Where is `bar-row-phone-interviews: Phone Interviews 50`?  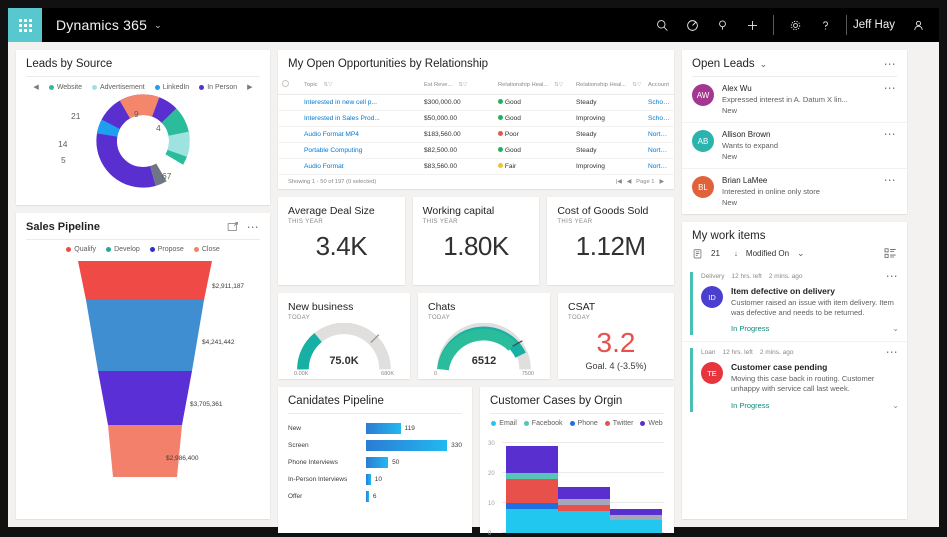
bar-row-phone-interviews: Phone Interviews 50 is located at coordinates (375, 462).